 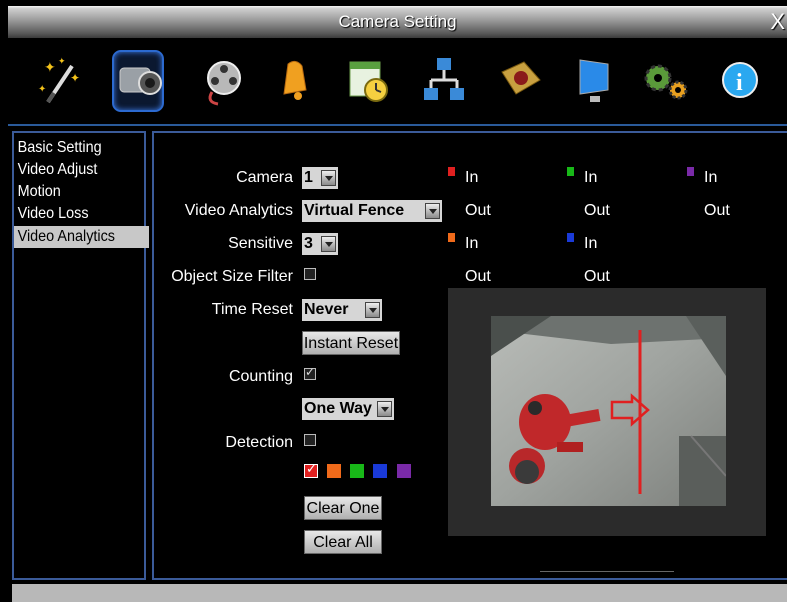 What do you see at coordinates (238, 210) in the screenshot?
I see `video-analytics-label: Video Analytics` at bounding box center [238, 210].